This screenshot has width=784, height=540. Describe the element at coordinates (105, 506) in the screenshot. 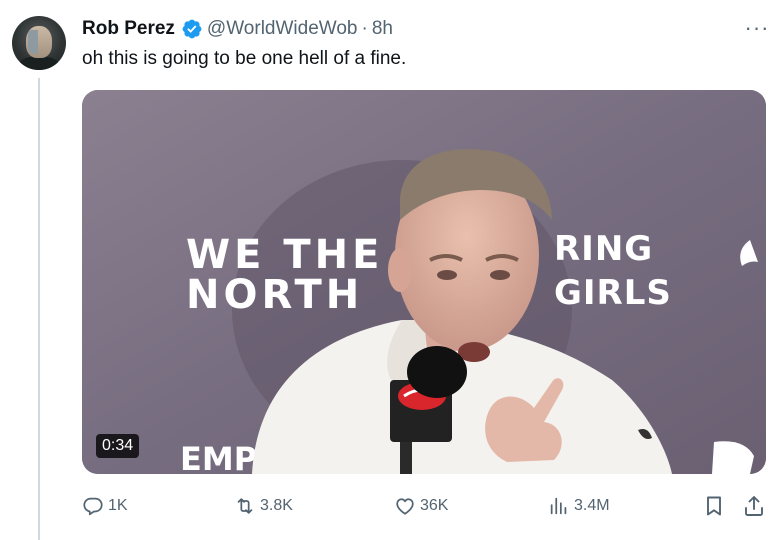

I see `reply-button: 1K` at that location.